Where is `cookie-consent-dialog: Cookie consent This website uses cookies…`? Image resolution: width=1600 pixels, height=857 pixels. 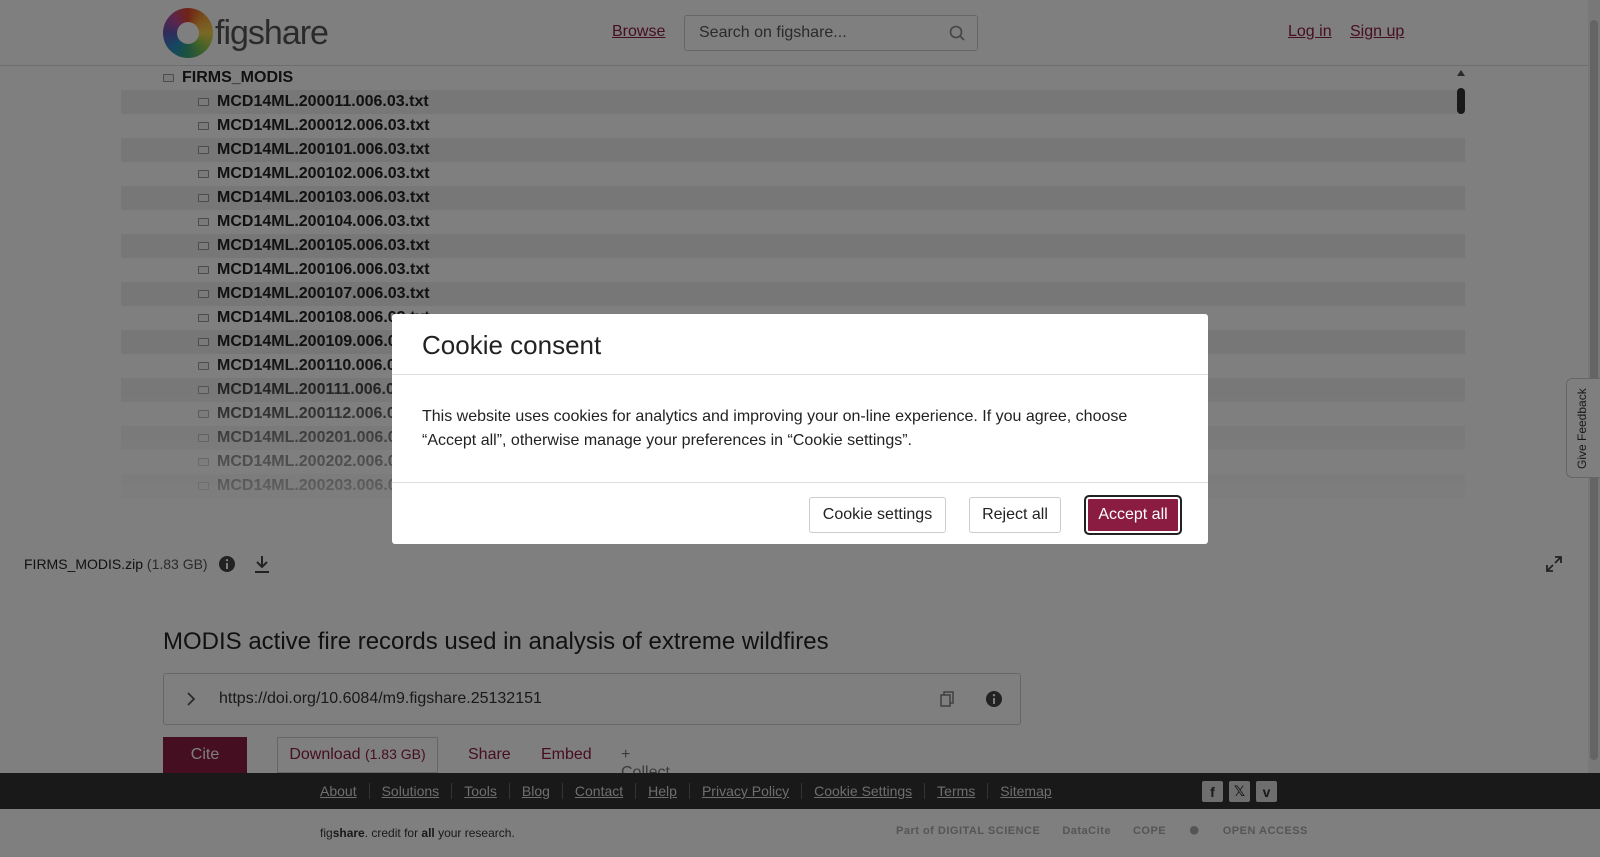
cookie-consent-dialog: Cookie consent This website uses cookies… is located at coordinates (800, 429).